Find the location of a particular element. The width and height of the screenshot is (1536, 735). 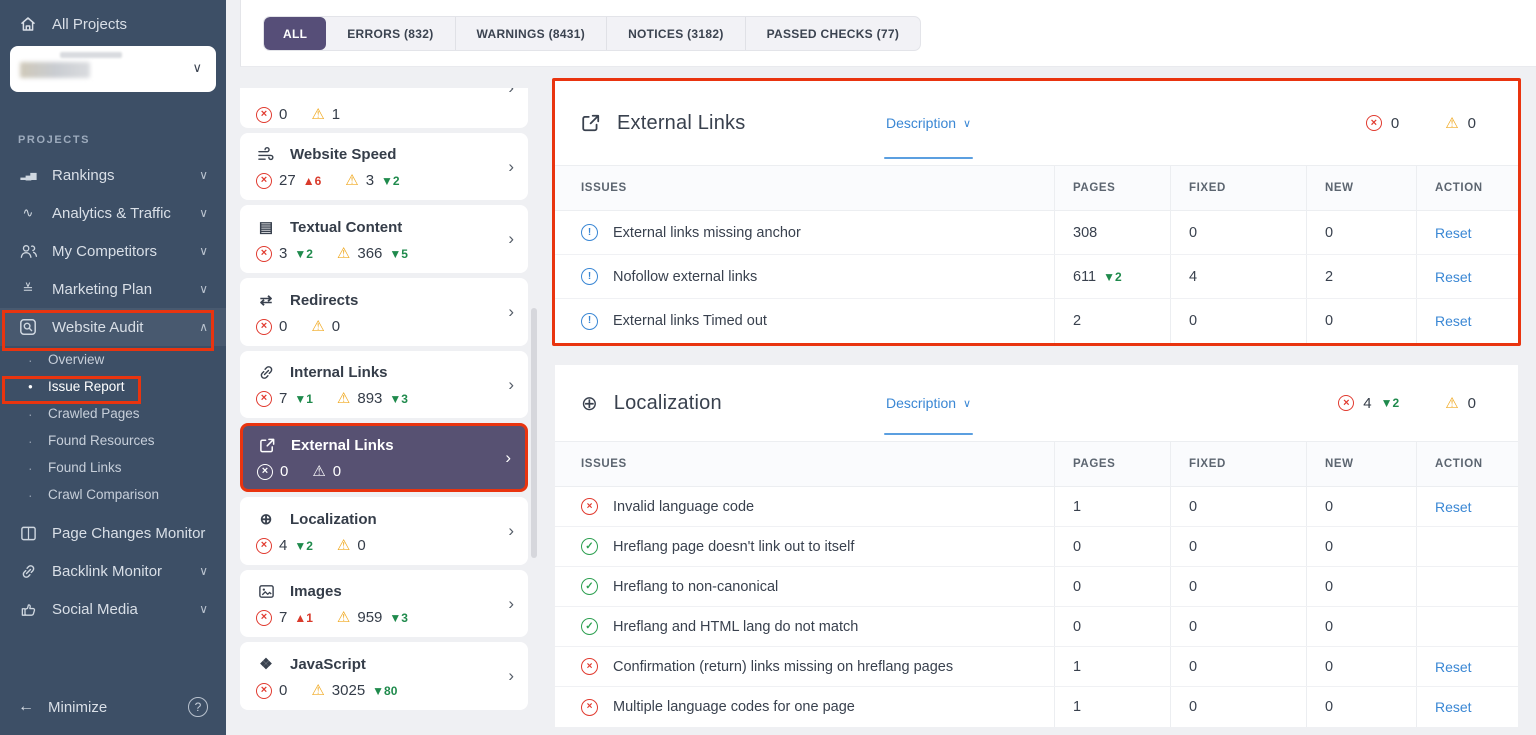

sidebar-item-rankings: ▂▄▆ Rankings ∨ is located at coordinates (113, 175).